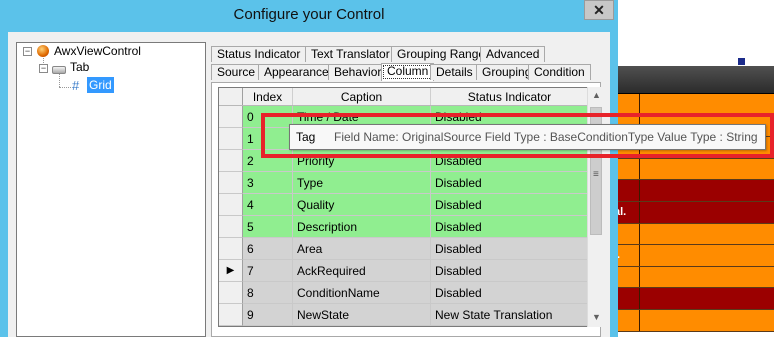 This screenshot has height=337, width=776. What do you see at coordinates (268, 249) in the screenshot?
I see `cell-index: 6` at bounding box center [268, 249].